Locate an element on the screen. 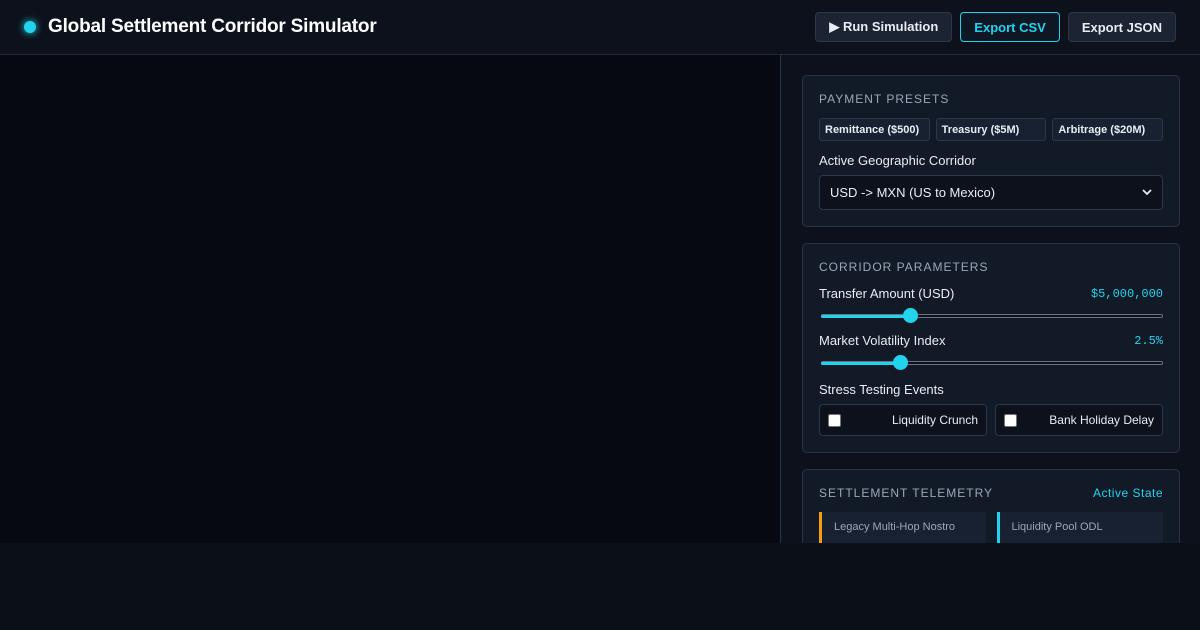 The image size is (1200, 630). transfer-amount-label: Transfer Amount (USD) is located at coordinates (887, 293).